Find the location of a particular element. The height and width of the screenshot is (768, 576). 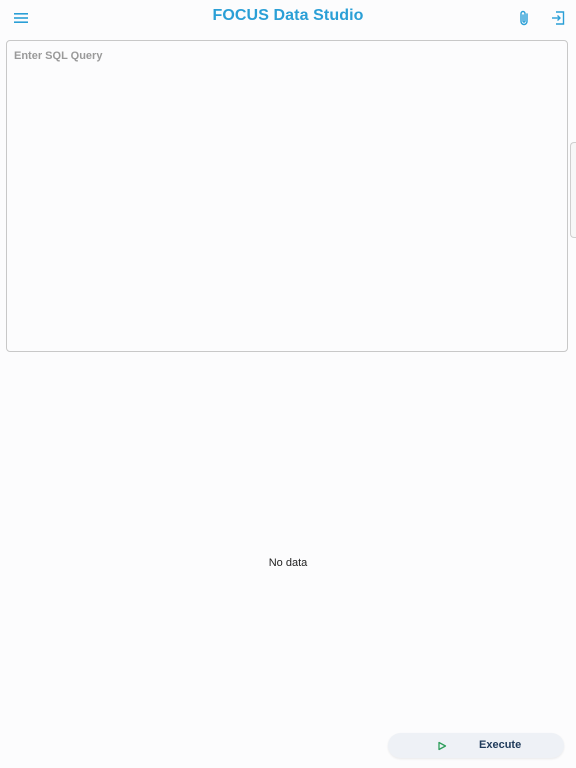

page-title: FOCUS Data Studio is located at coordinates (288, 15).